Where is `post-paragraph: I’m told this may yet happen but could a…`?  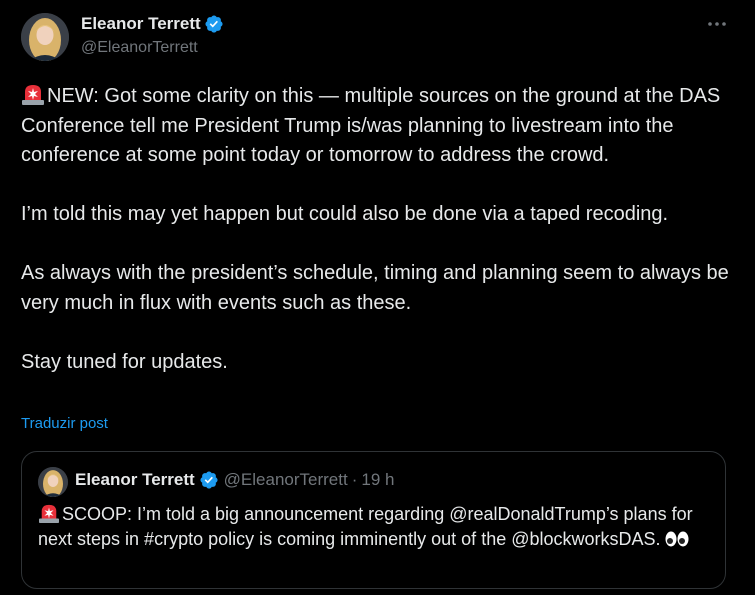
post-paragraph: I’m told this may yet happen but could a… is located at coordinates (345, 214).